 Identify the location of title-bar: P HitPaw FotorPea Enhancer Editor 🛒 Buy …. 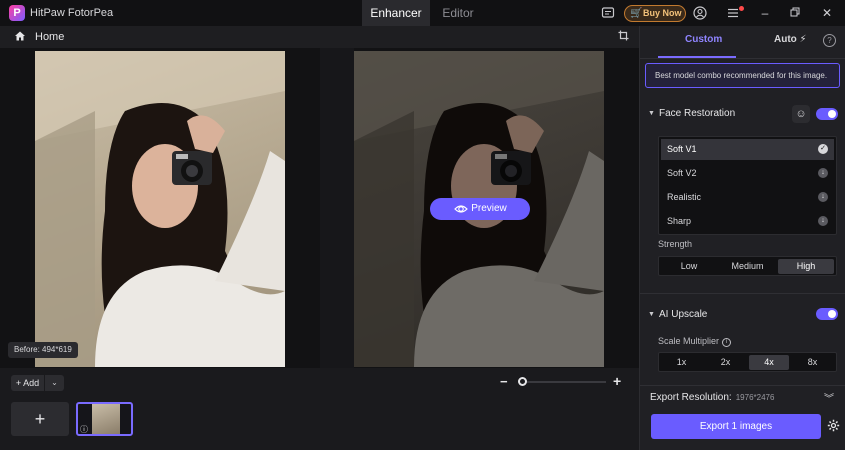
(422, 13).